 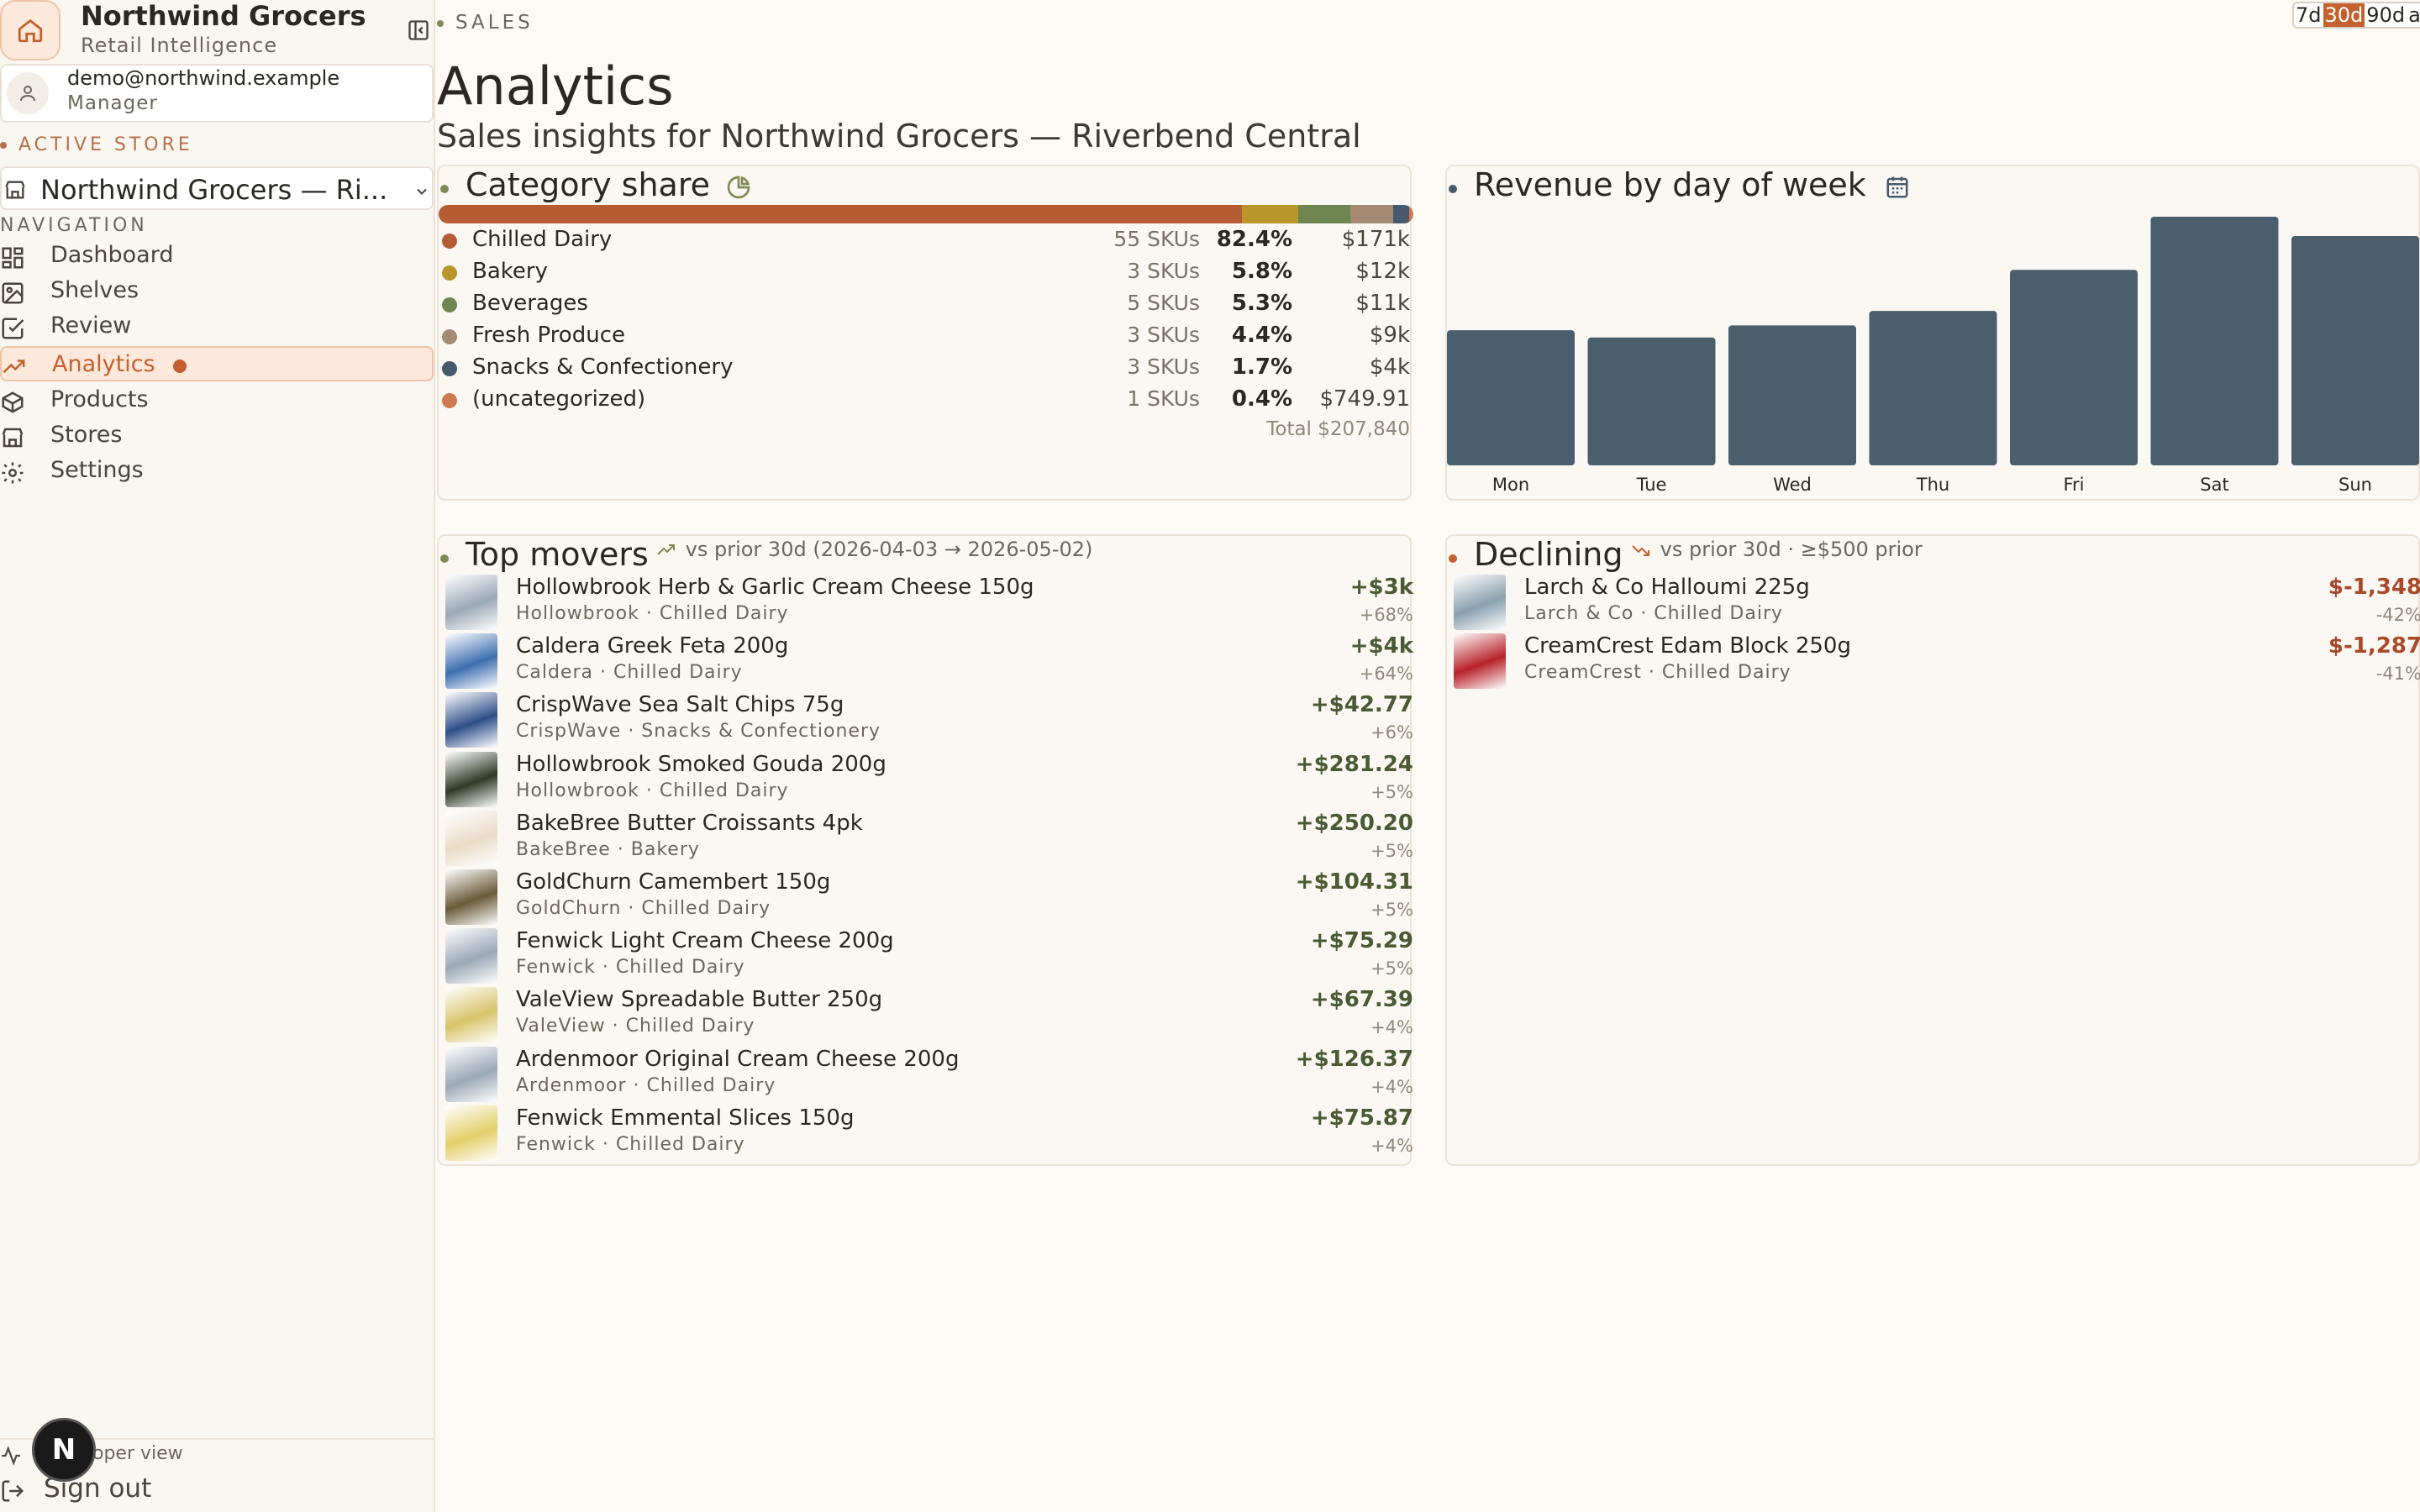 What do you see at coordinates (1354, 764) in the screenshot?
I see `revenue-delta: +$281.24` at bounding box center [1354, 764].